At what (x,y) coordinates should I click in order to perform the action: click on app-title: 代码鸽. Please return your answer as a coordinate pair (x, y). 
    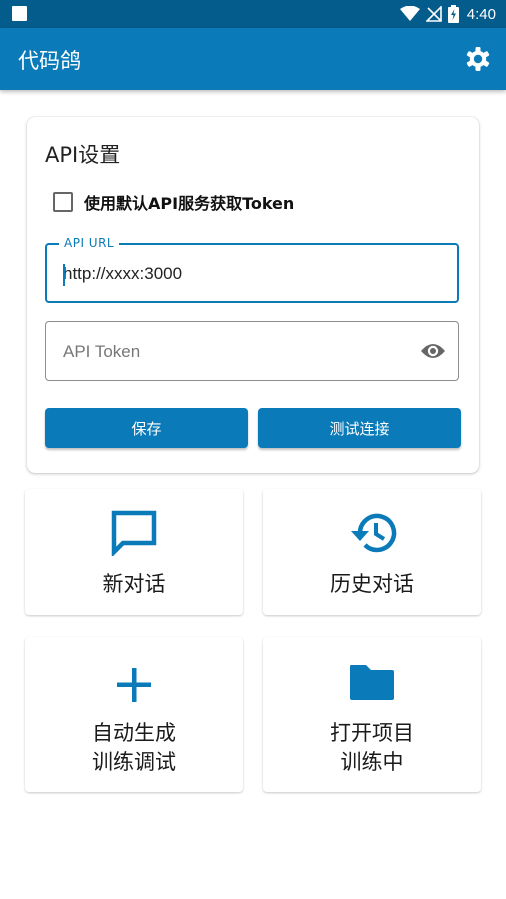
    Looking at the image, I should click on (49, 61).